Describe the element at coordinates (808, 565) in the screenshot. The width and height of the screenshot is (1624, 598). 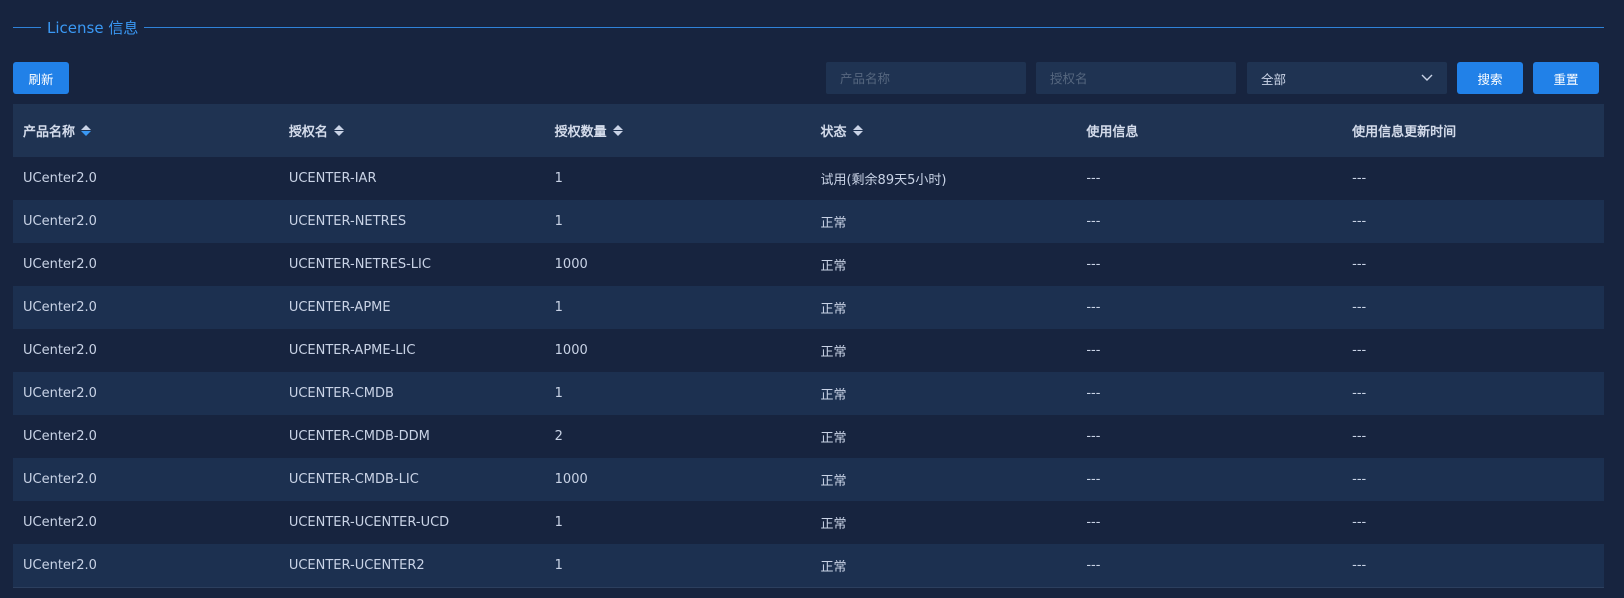
I see `table-row: UCenter2.0 UCENTER-UCENTER2 1 正常 --- ---` at that location.